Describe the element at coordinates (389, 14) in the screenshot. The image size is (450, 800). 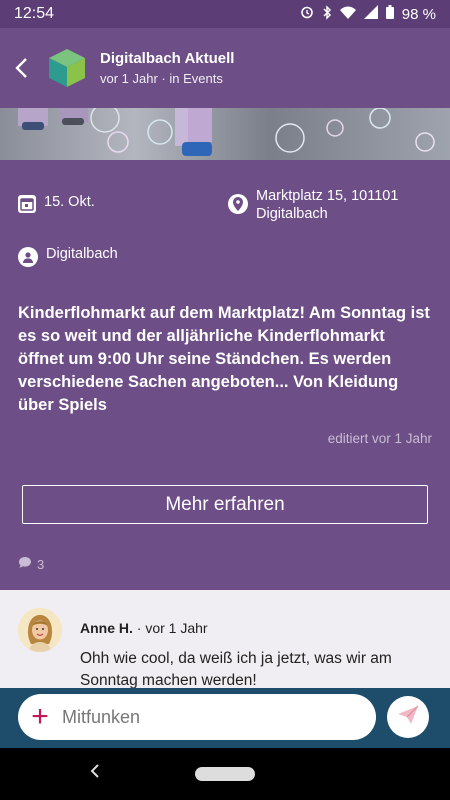
I see `battery-icon` at that location.